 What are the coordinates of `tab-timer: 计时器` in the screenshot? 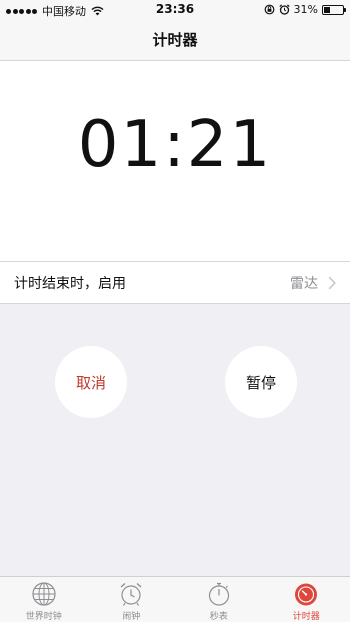 It's located at (306, 599).